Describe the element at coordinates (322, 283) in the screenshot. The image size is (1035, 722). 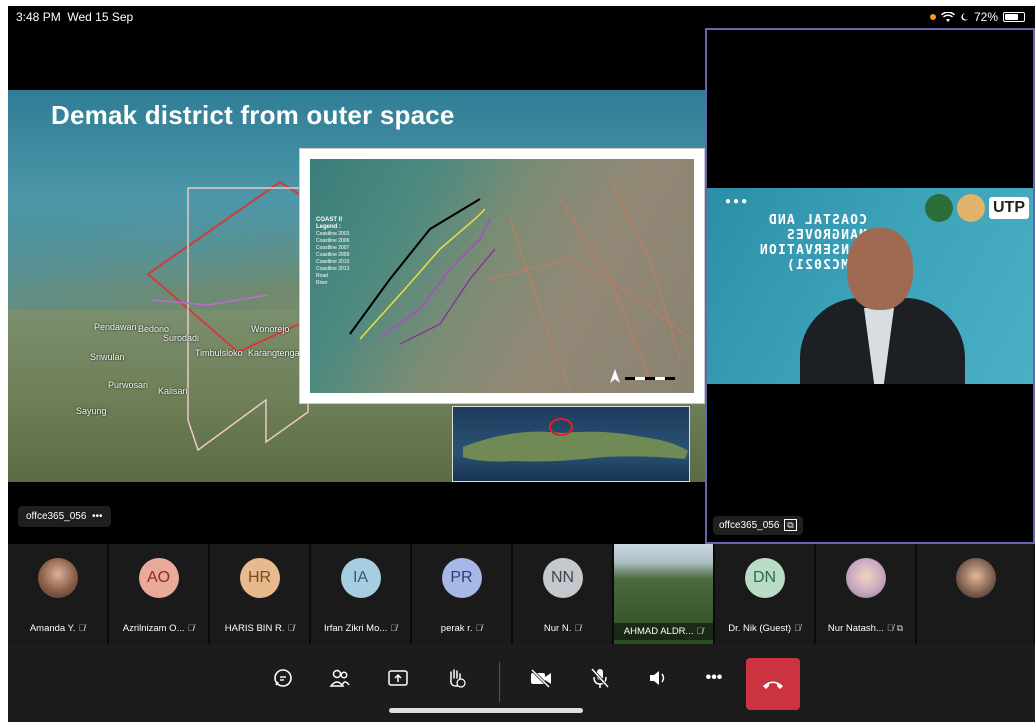
I see `legend-item: River` at that location.